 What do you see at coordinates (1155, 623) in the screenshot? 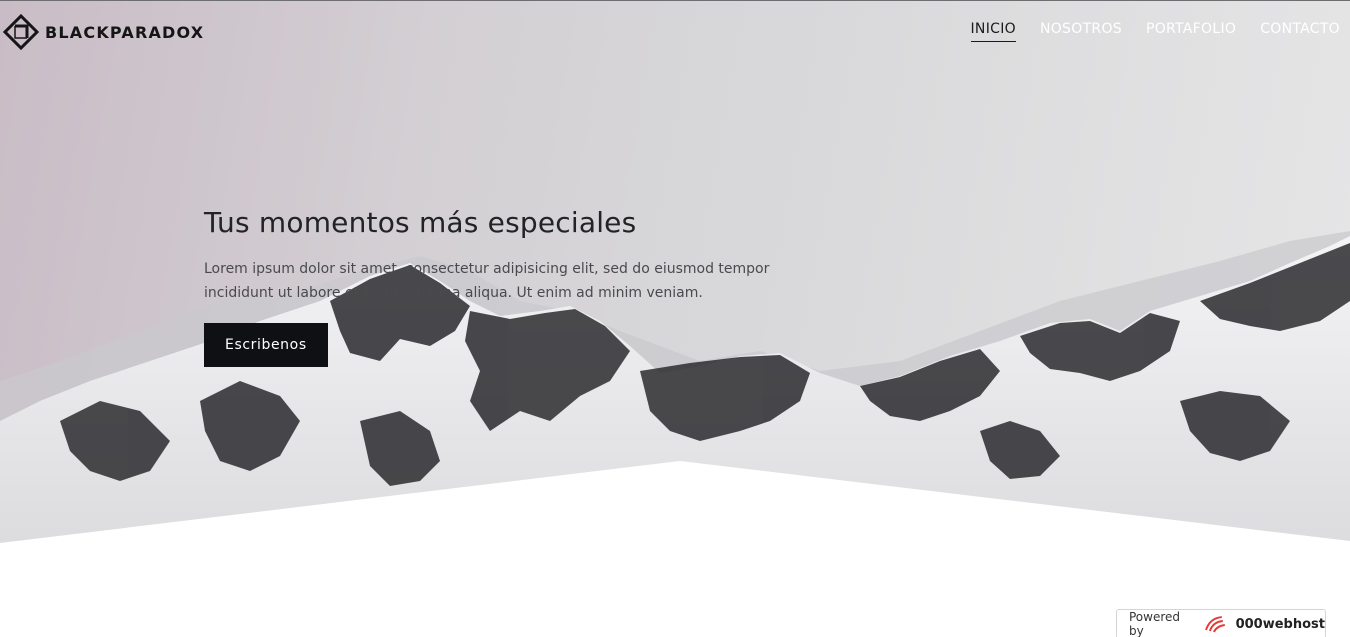
I see `powered-by-label: Powered by` at bounding box center [1155, 623].